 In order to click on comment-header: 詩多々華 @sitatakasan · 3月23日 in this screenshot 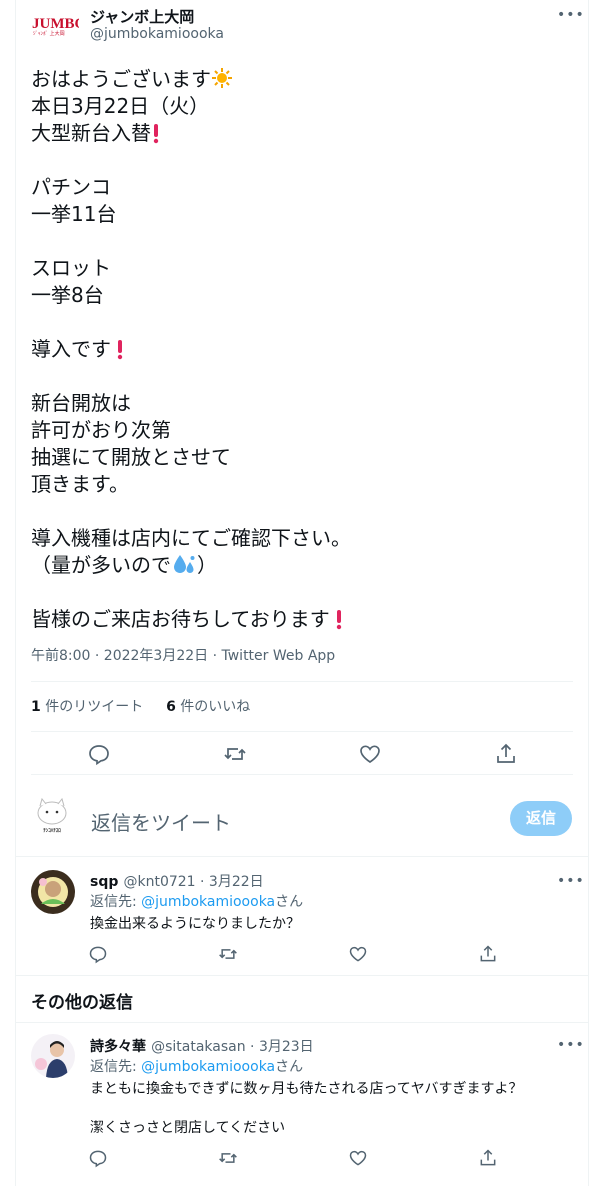, I will do `click(202, 1046)`.